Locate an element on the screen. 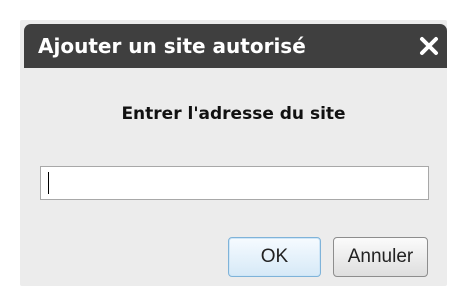  ok-button: OK is located at coordinates (274, 257).